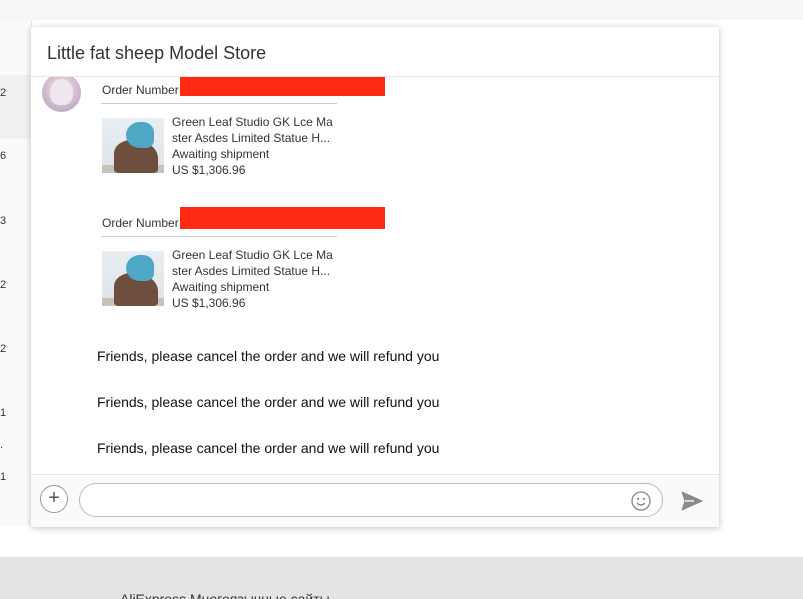  Describe the element at coordinates (16, 273) in the screenshot. I see `conversation-list-sidebar: 2 6 3 2 2 1 . 1` at that location.